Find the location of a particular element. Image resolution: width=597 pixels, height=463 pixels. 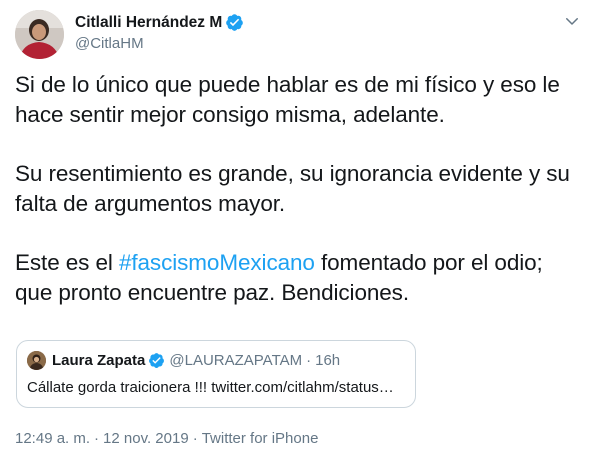

tweet-source: Twitter for iPhone is located at coordinates (260, 438).